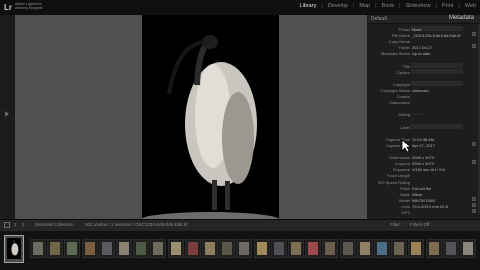  What do you see at coordinates (423, 102) in the screenshot?
I see `metadata-row: Sublocation` at bounding box center [423, 102].